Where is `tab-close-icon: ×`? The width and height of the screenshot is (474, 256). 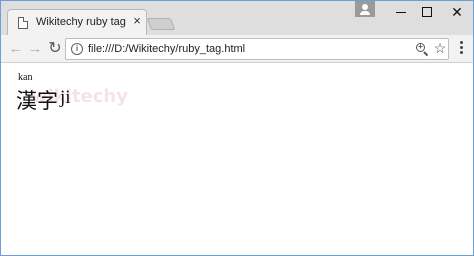 tab-close-icon: × is located at coordinates (137, 21).